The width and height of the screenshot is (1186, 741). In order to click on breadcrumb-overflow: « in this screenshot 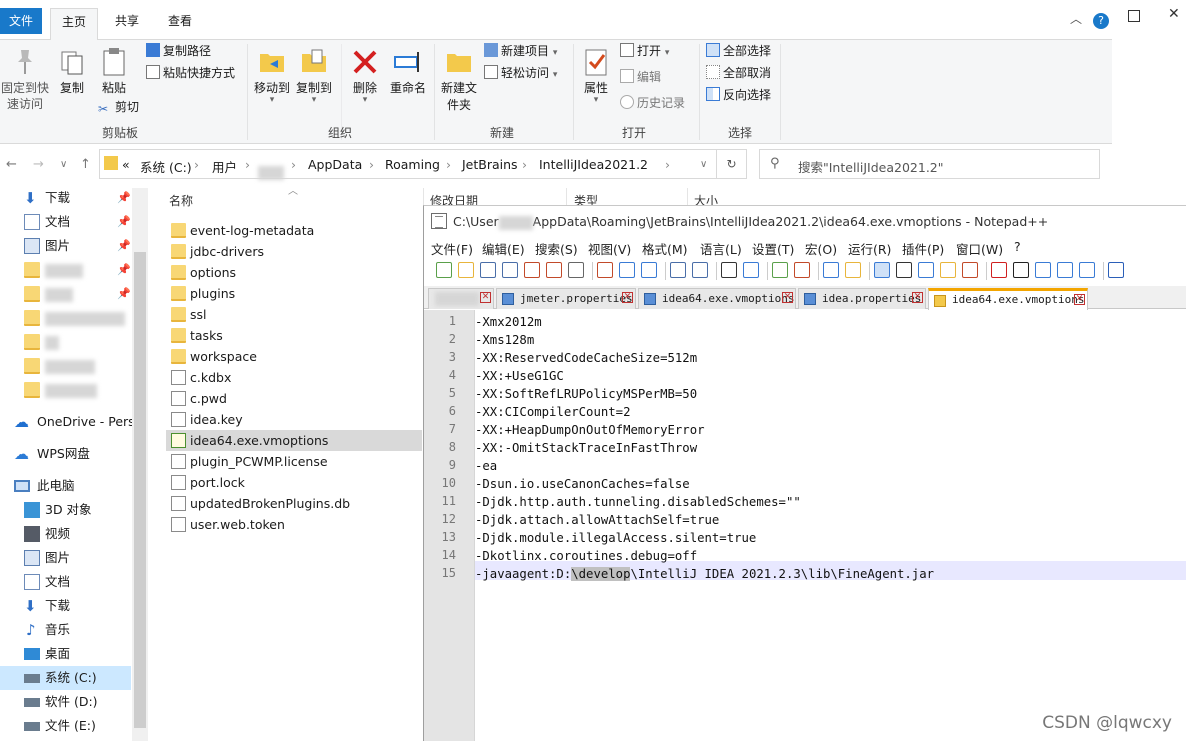, I will do `click(126, 164)`.